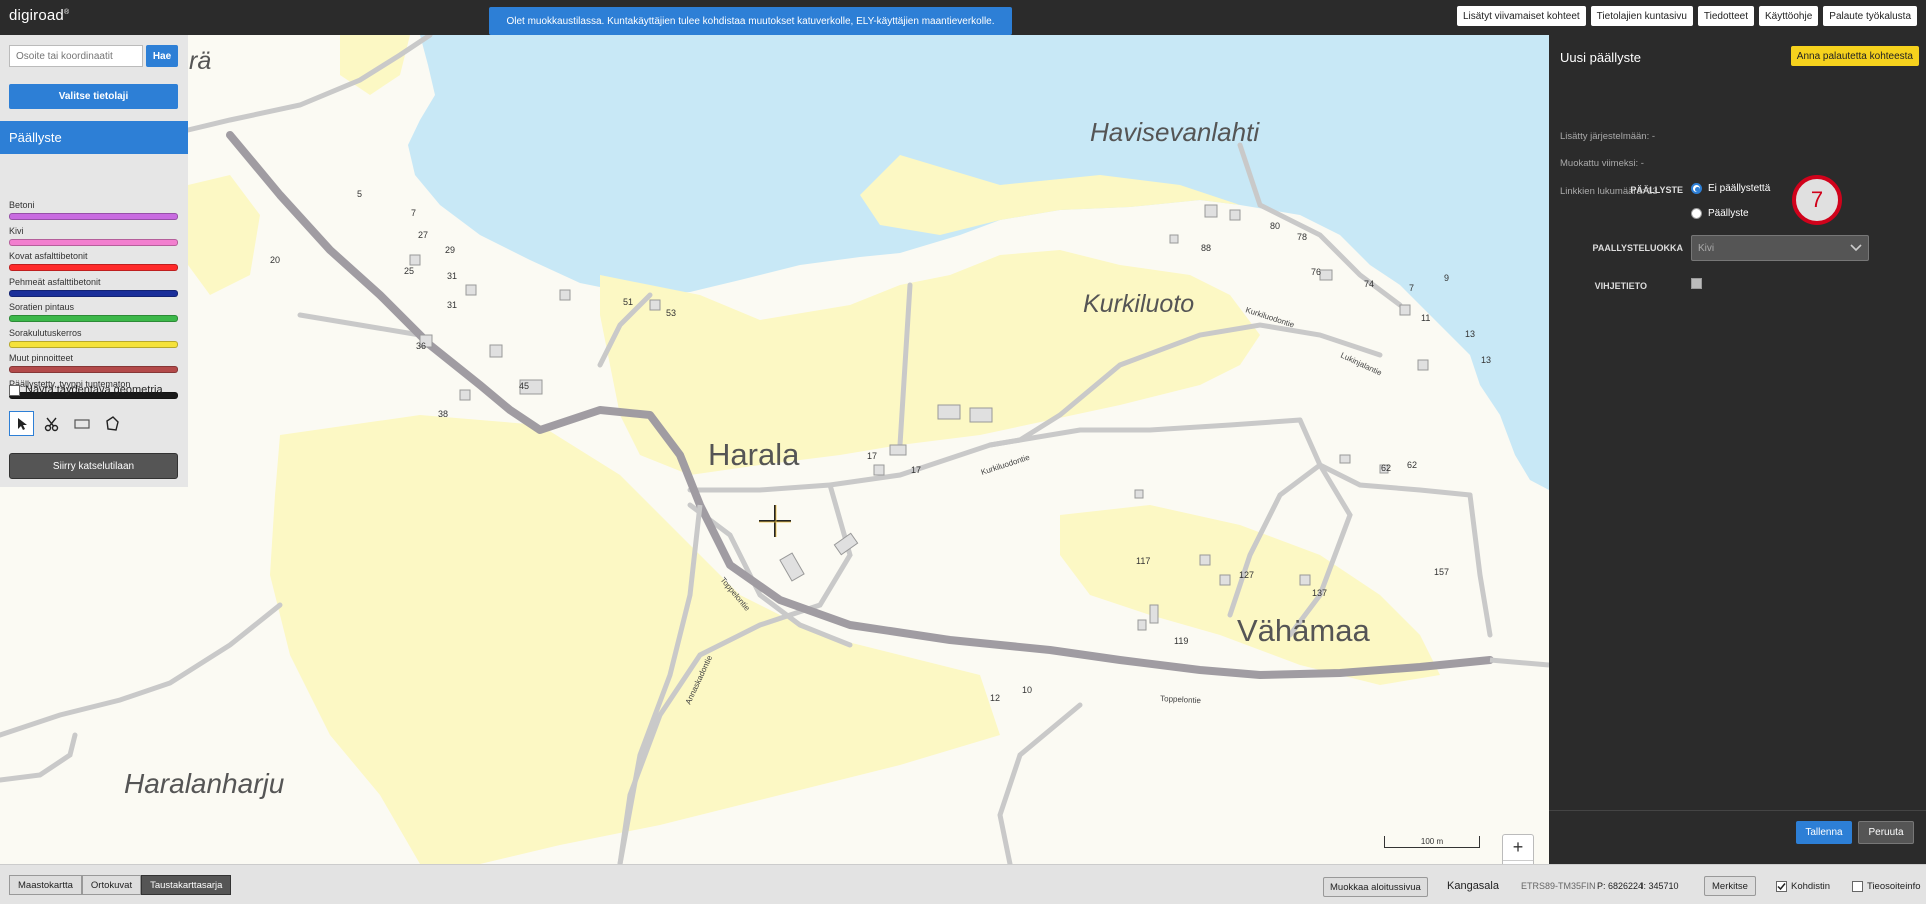  What do you see at coordinates (671, 313) in the screenshot?
I see `house-number: 53` at bounding box center [671, 313].